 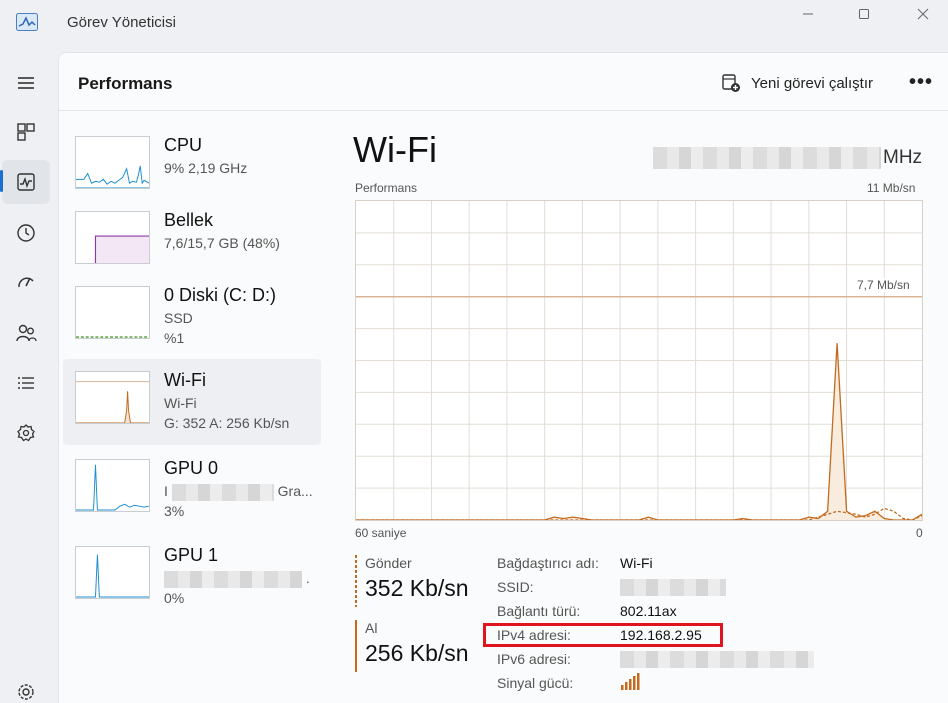 I want to click on device-detail: 7,6/15,7 GB (48%), so click(x=222, y=243).